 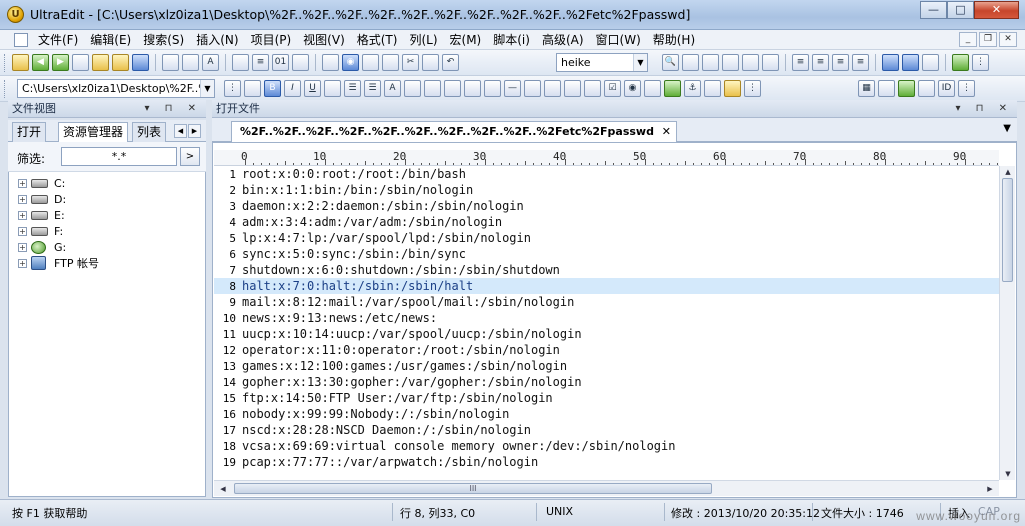 I want to click on menu-search: 搜索(S), so click(x=163, y=39).